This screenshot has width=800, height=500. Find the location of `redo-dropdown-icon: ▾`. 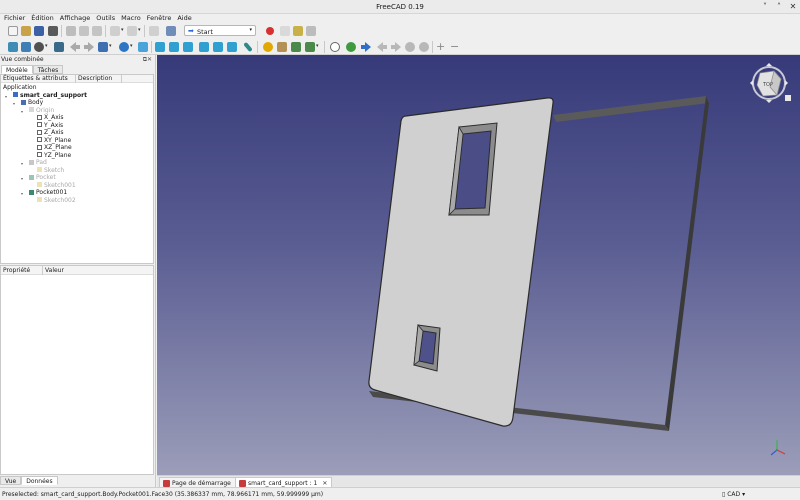

redo-dropdown-icon: ▾ is located at coordinates (139, 30).